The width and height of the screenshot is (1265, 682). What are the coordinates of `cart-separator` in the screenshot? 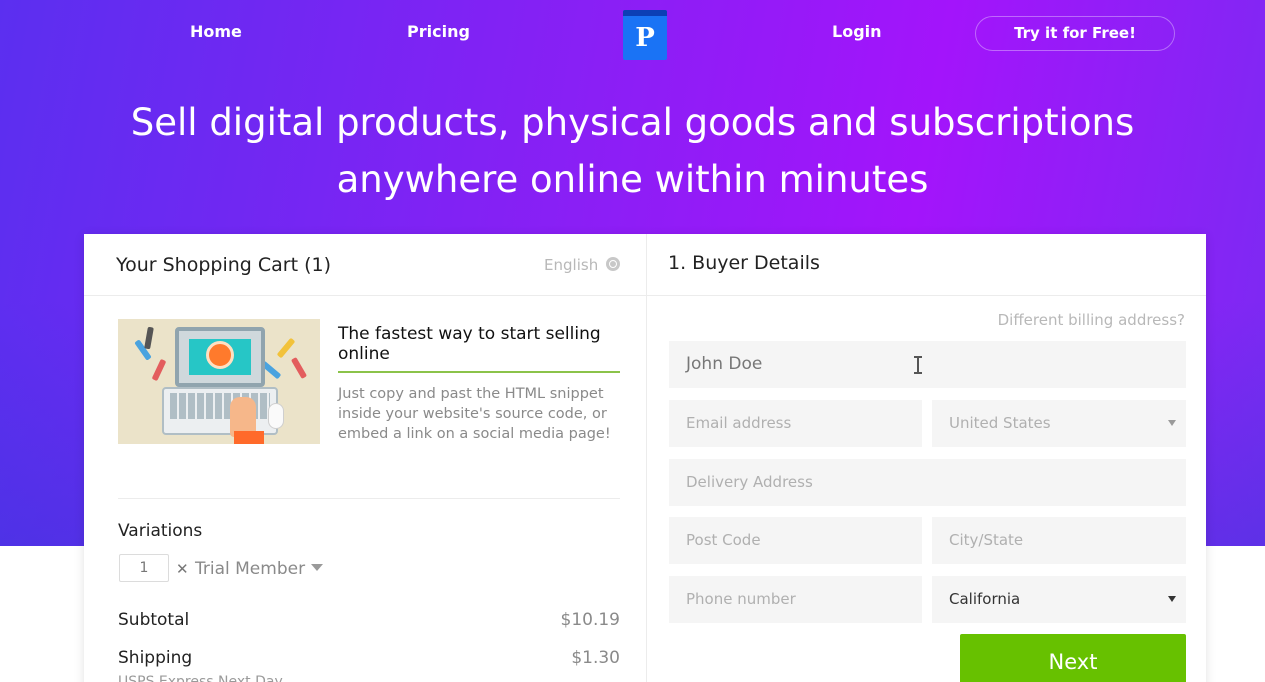 It's located at (369, 498).